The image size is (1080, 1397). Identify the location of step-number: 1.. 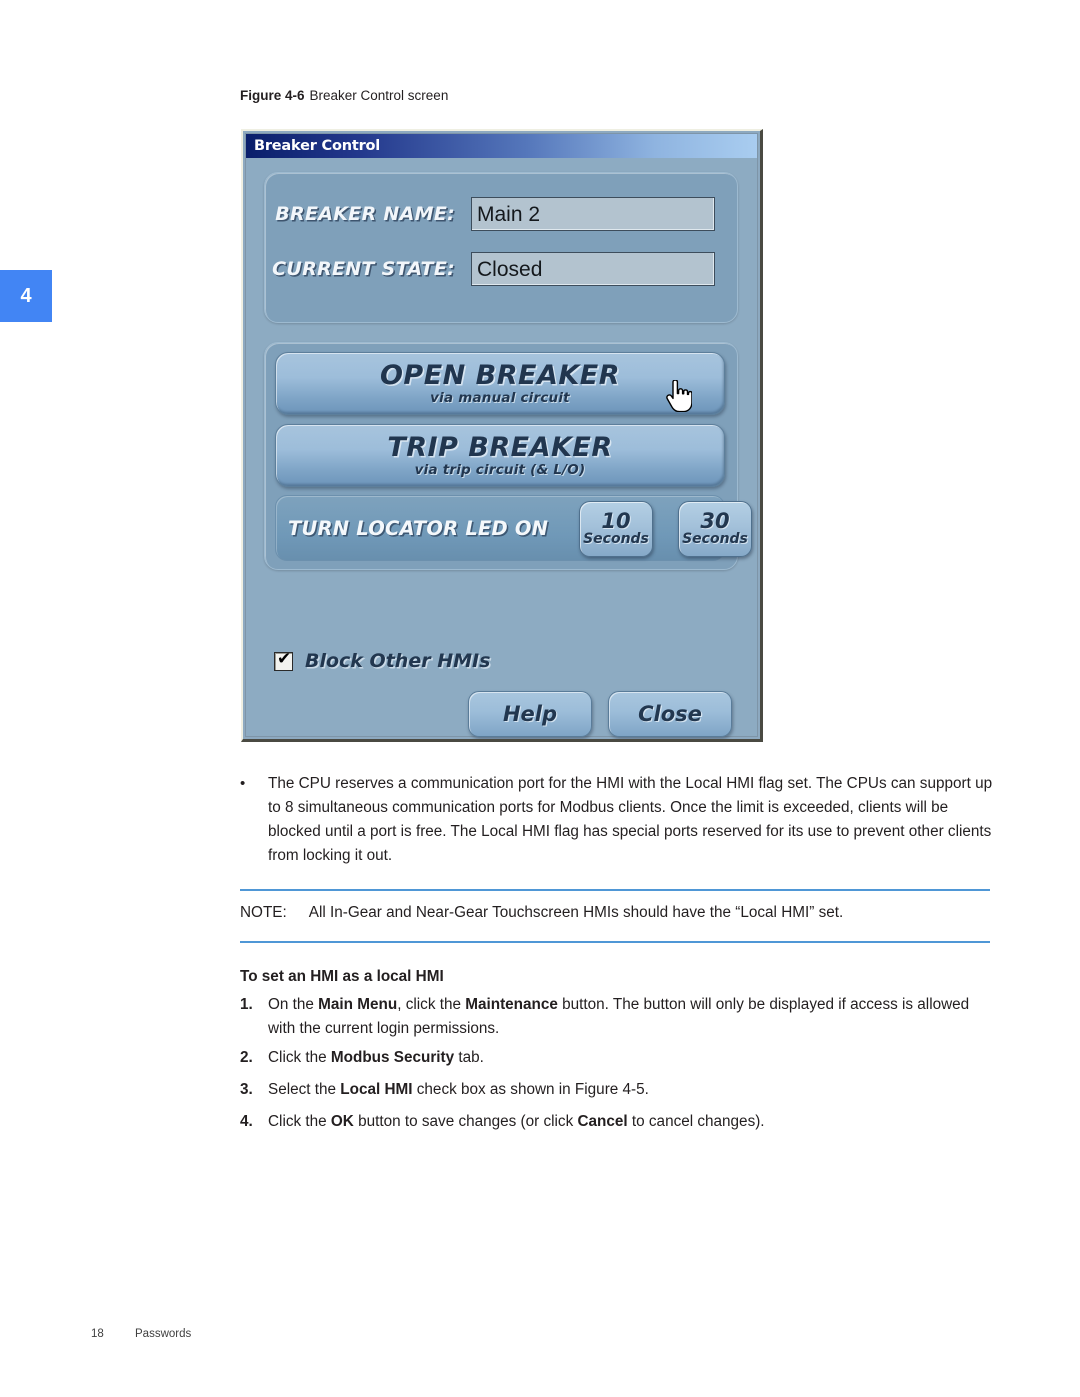
(246, 1004).